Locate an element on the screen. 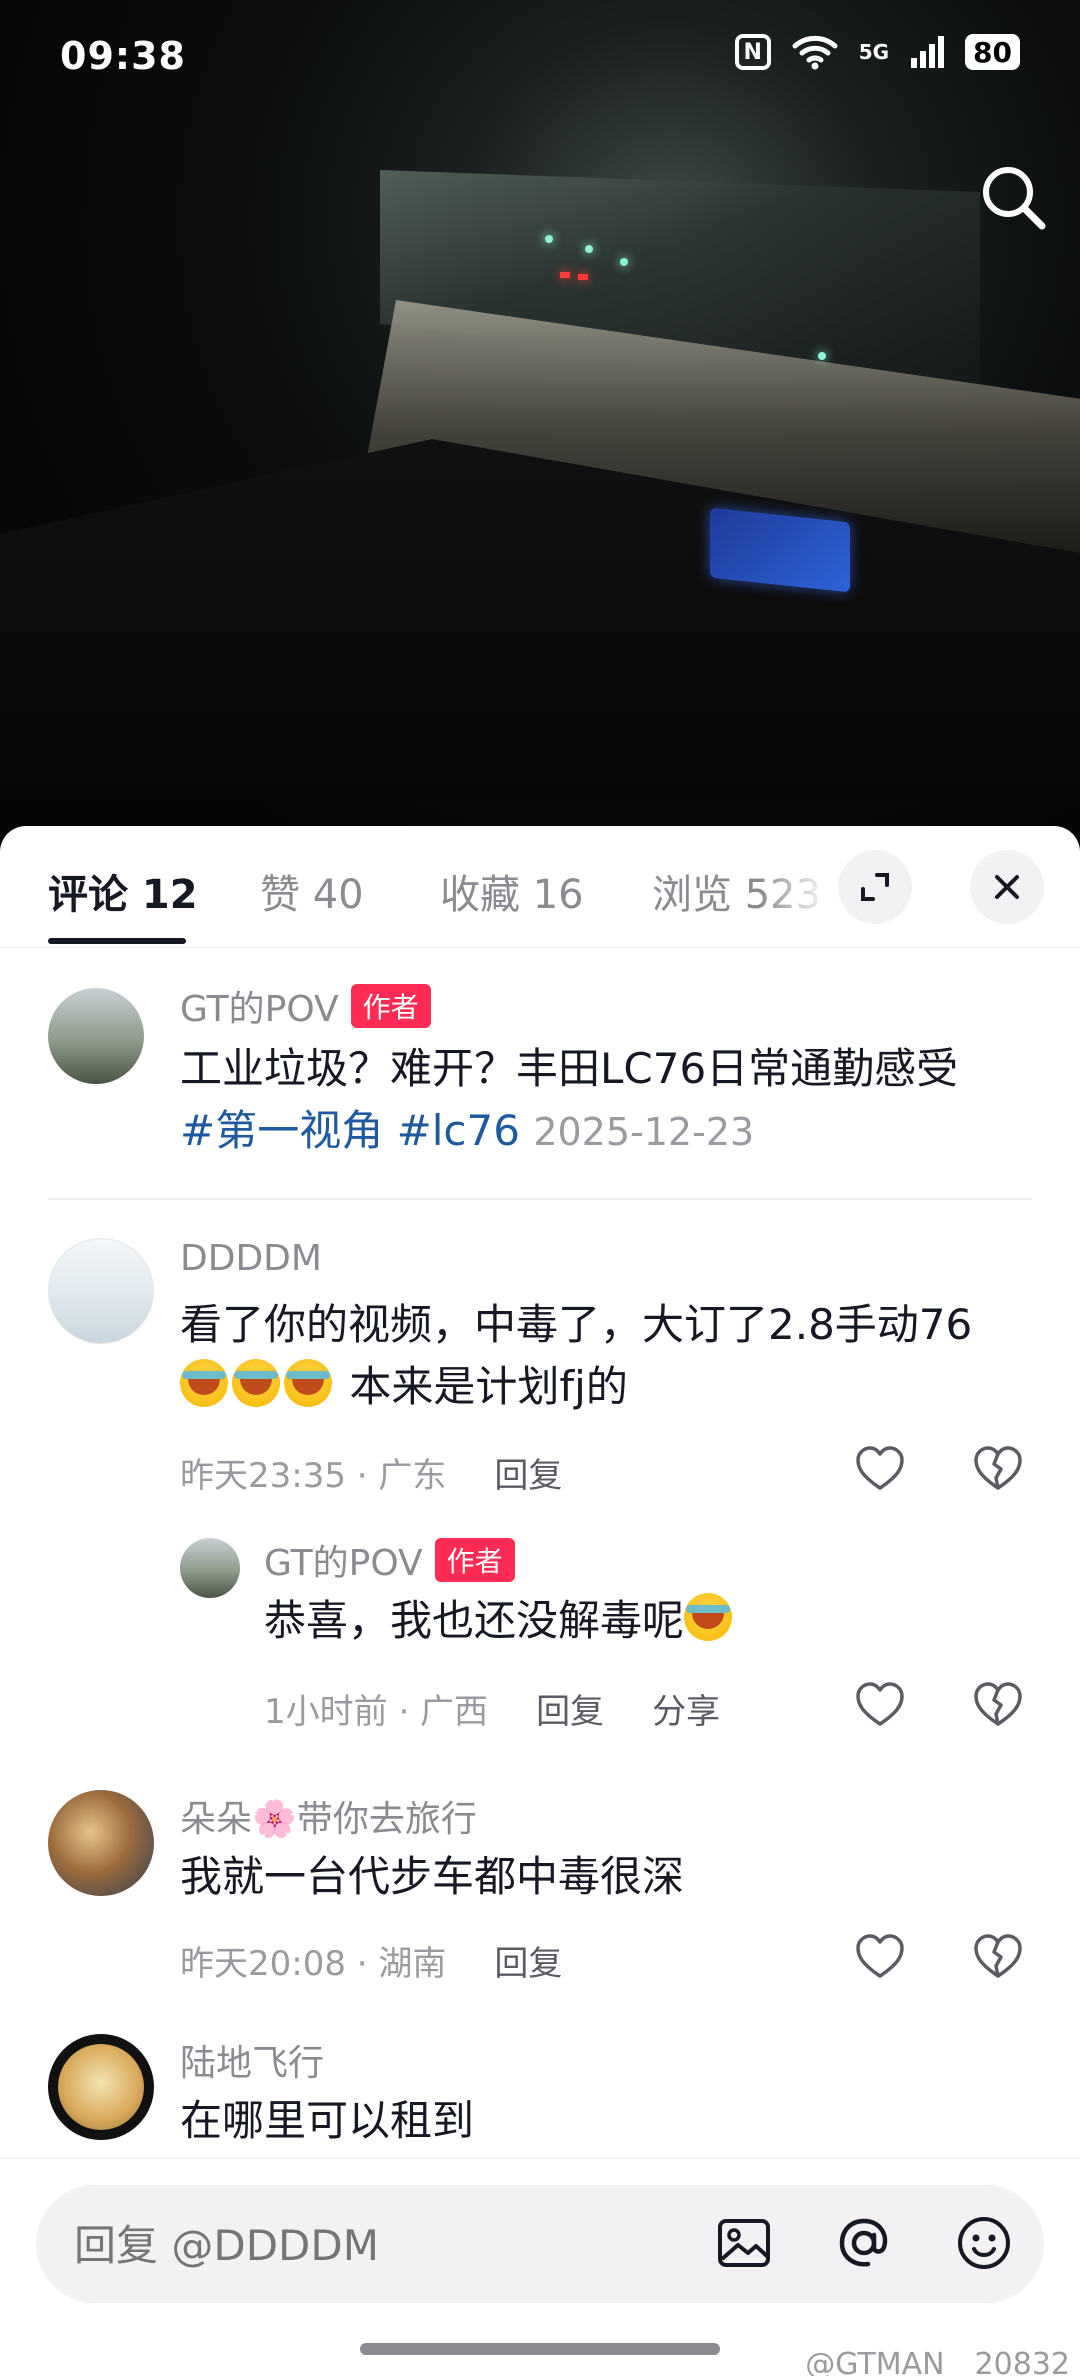 Image resolution: width=1080 pixels, height=2376 pixels. expand-button is located at coordinates (875, 887).